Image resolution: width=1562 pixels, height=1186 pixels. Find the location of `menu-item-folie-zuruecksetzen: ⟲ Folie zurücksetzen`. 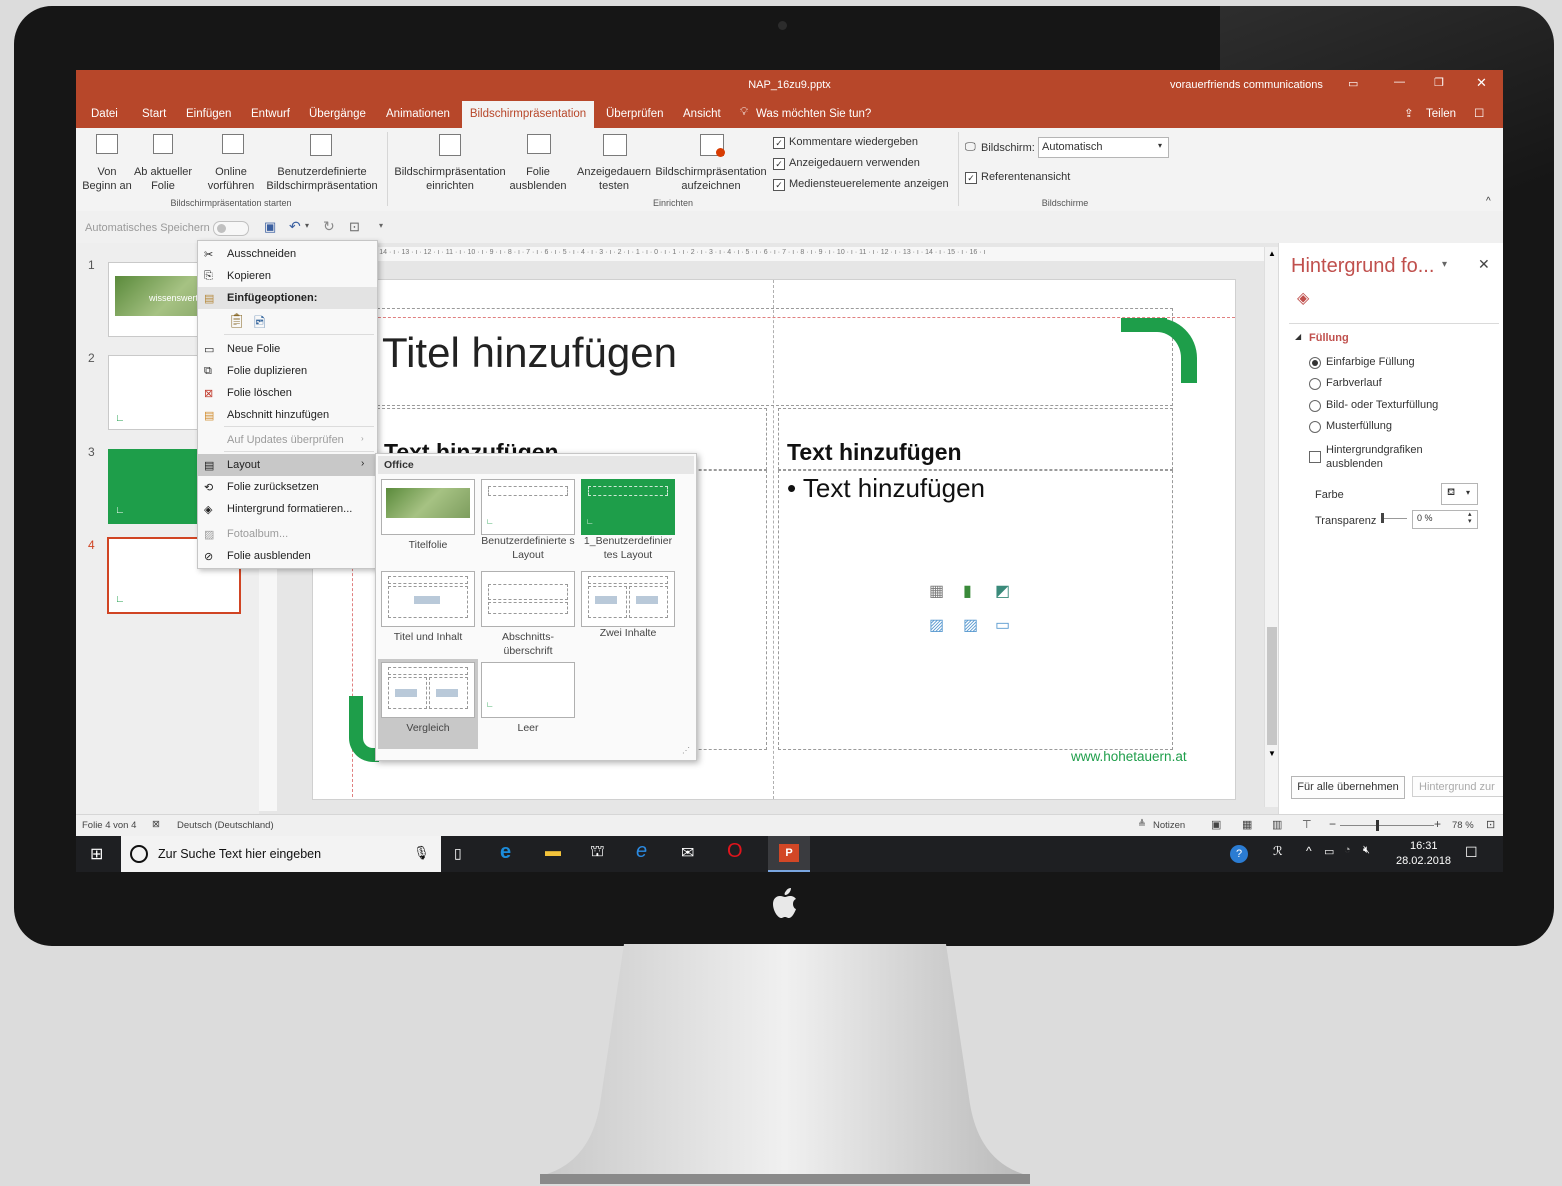

menu-item-folie-zuruecksetzen: ⟲ Folie zurücksetzen is located at coordinates (287, 487).